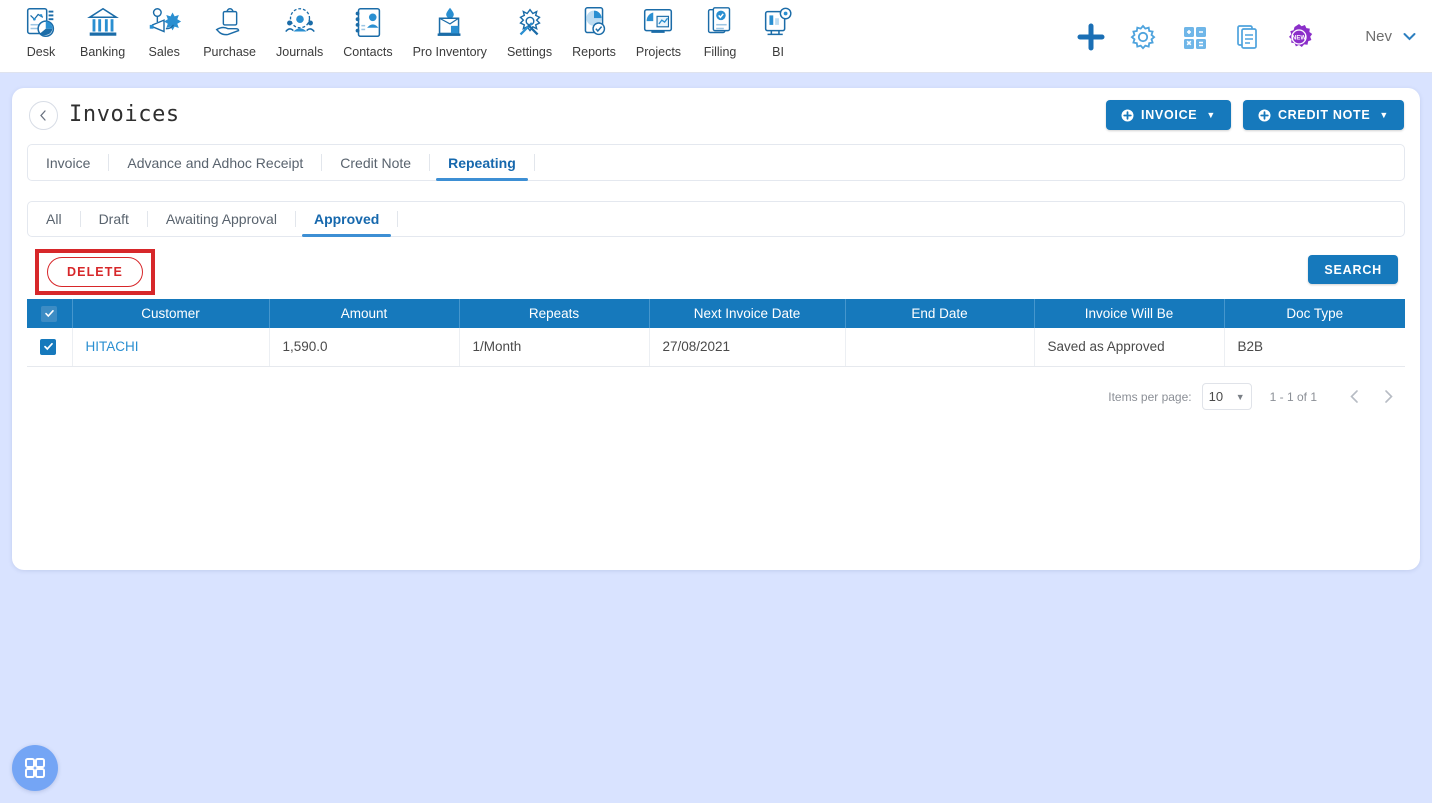 The height and width of the screenshot is (803, 1432). Describe the element at coordinates (1168, 115) in the screenshot. I see `new-invoice-button: INVOICE ▼` at that location.